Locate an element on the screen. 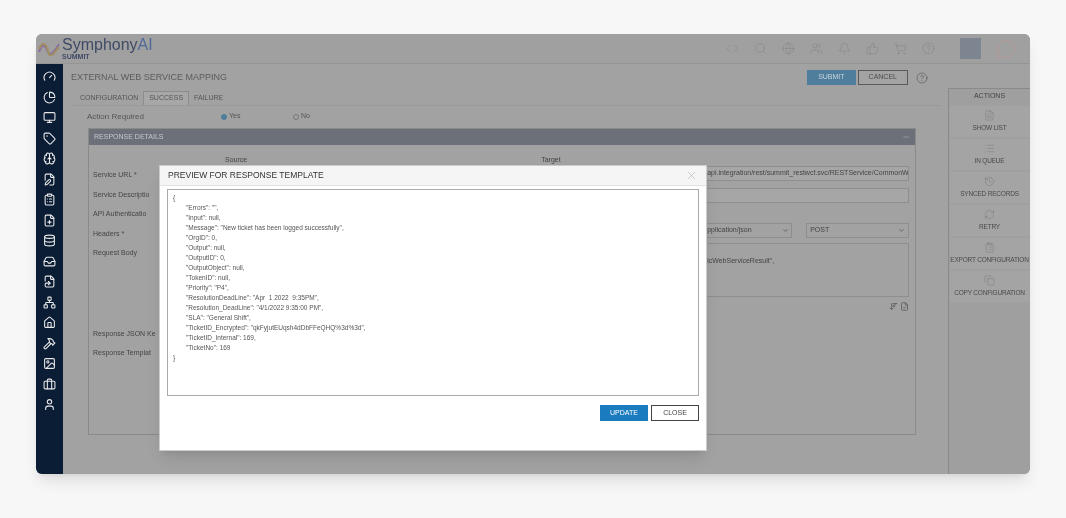 The width and height of the screenshot is (1066, 518). history-icon is located at coordinates (989, 181).